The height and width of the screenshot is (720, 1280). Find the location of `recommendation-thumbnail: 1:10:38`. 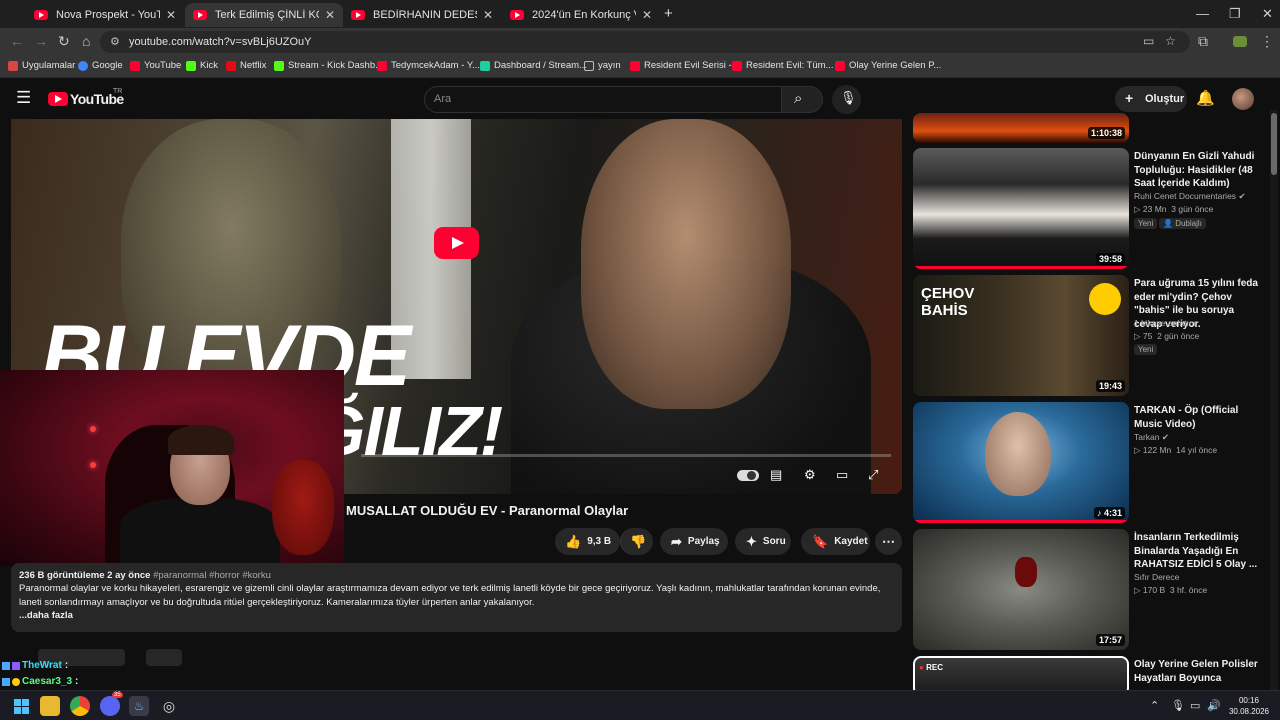

recommendation-thumbnail: 1:10:38 is located at coordinates (1021, 128).